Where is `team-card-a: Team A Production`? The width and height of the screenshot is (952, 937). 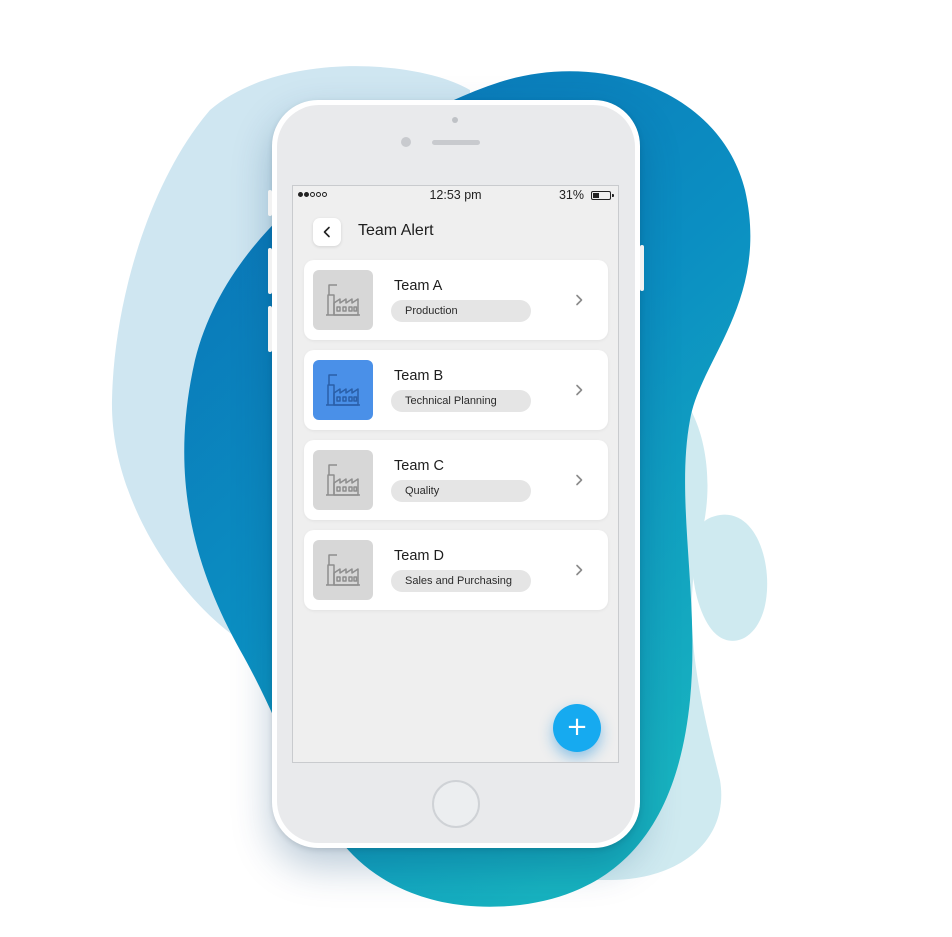 team-card-a: Team A Production is located at coordinates (456, 300).